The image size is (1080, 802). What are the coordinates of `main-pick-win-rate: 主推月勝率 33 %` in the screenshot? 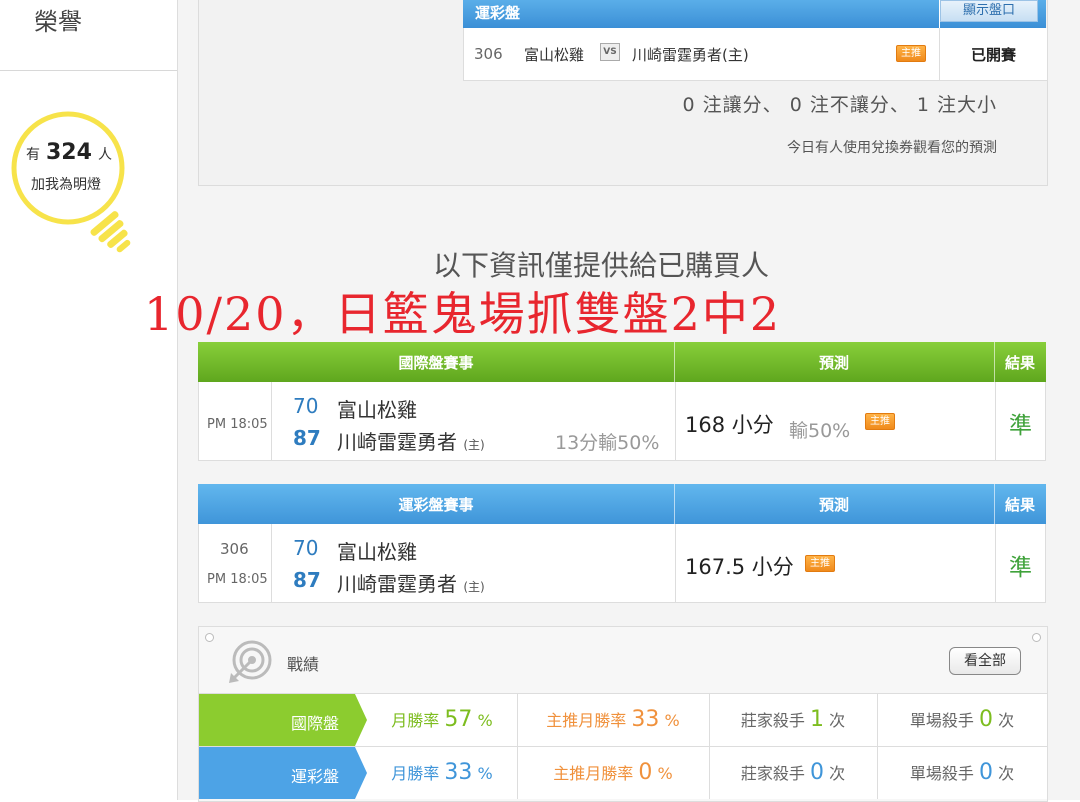 It's located at (613, 720).